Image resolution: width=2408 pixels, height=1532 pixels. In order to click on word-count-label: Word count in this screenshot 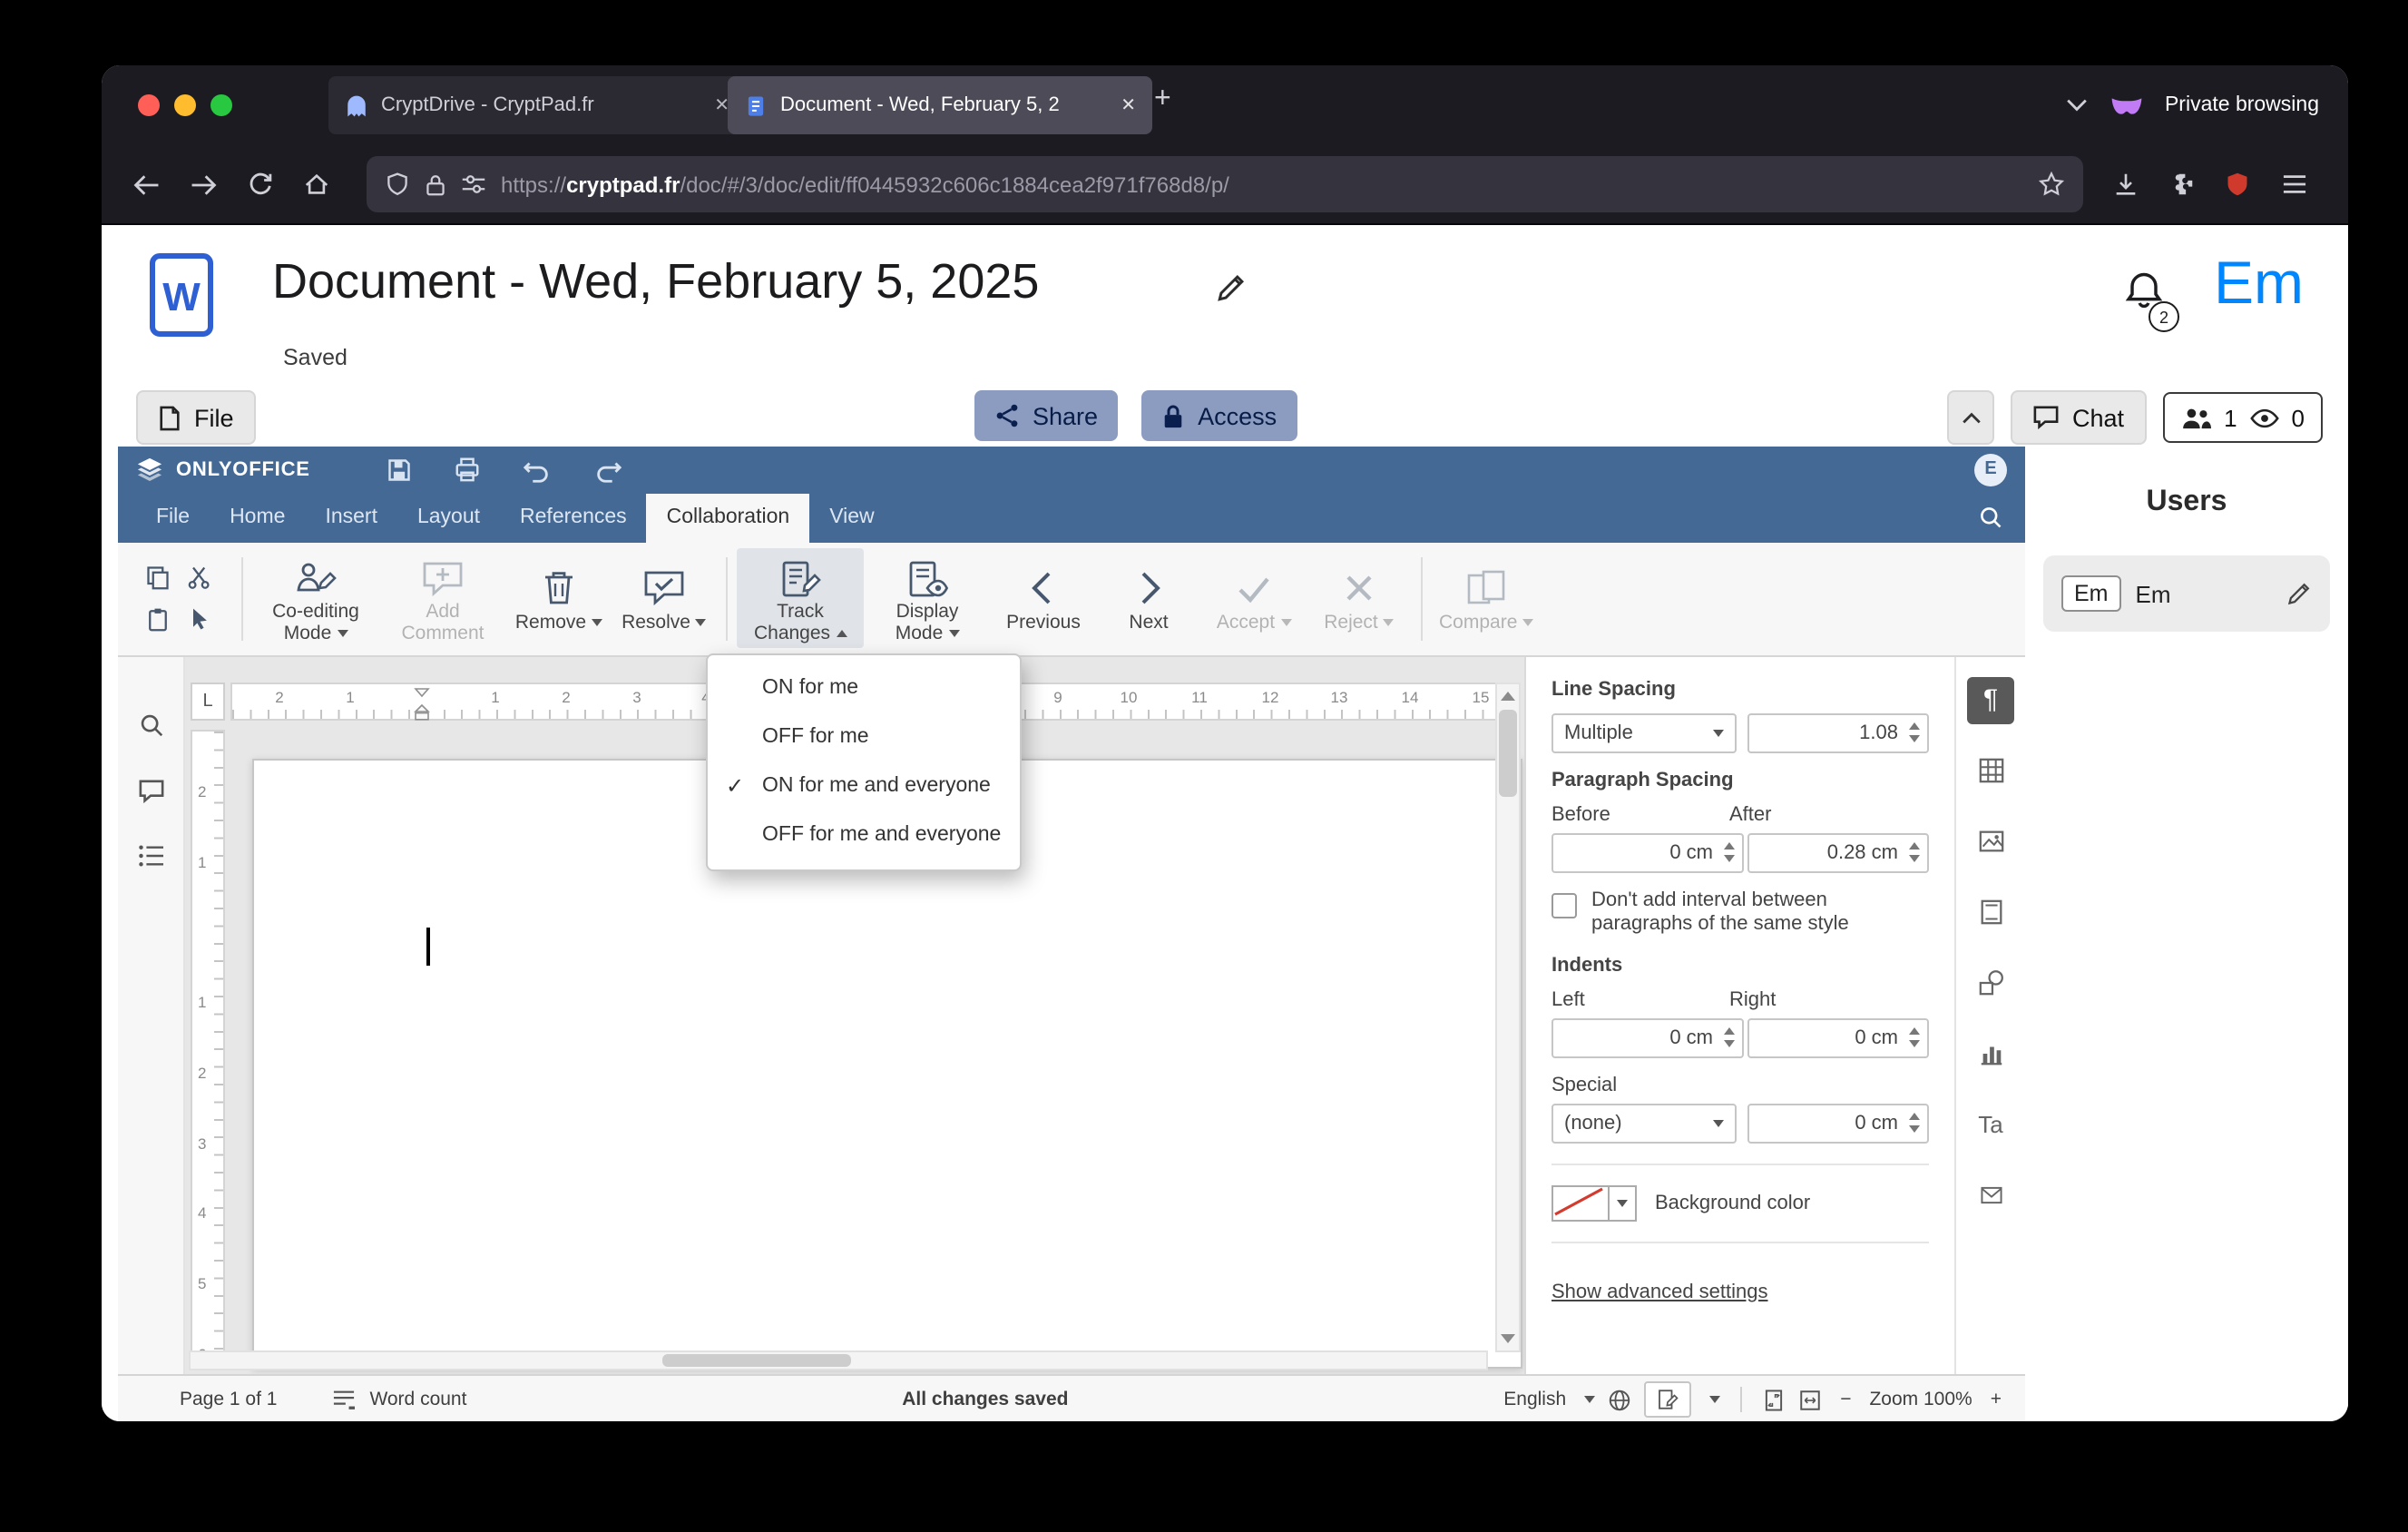, I will do `click(418, 1399)`.